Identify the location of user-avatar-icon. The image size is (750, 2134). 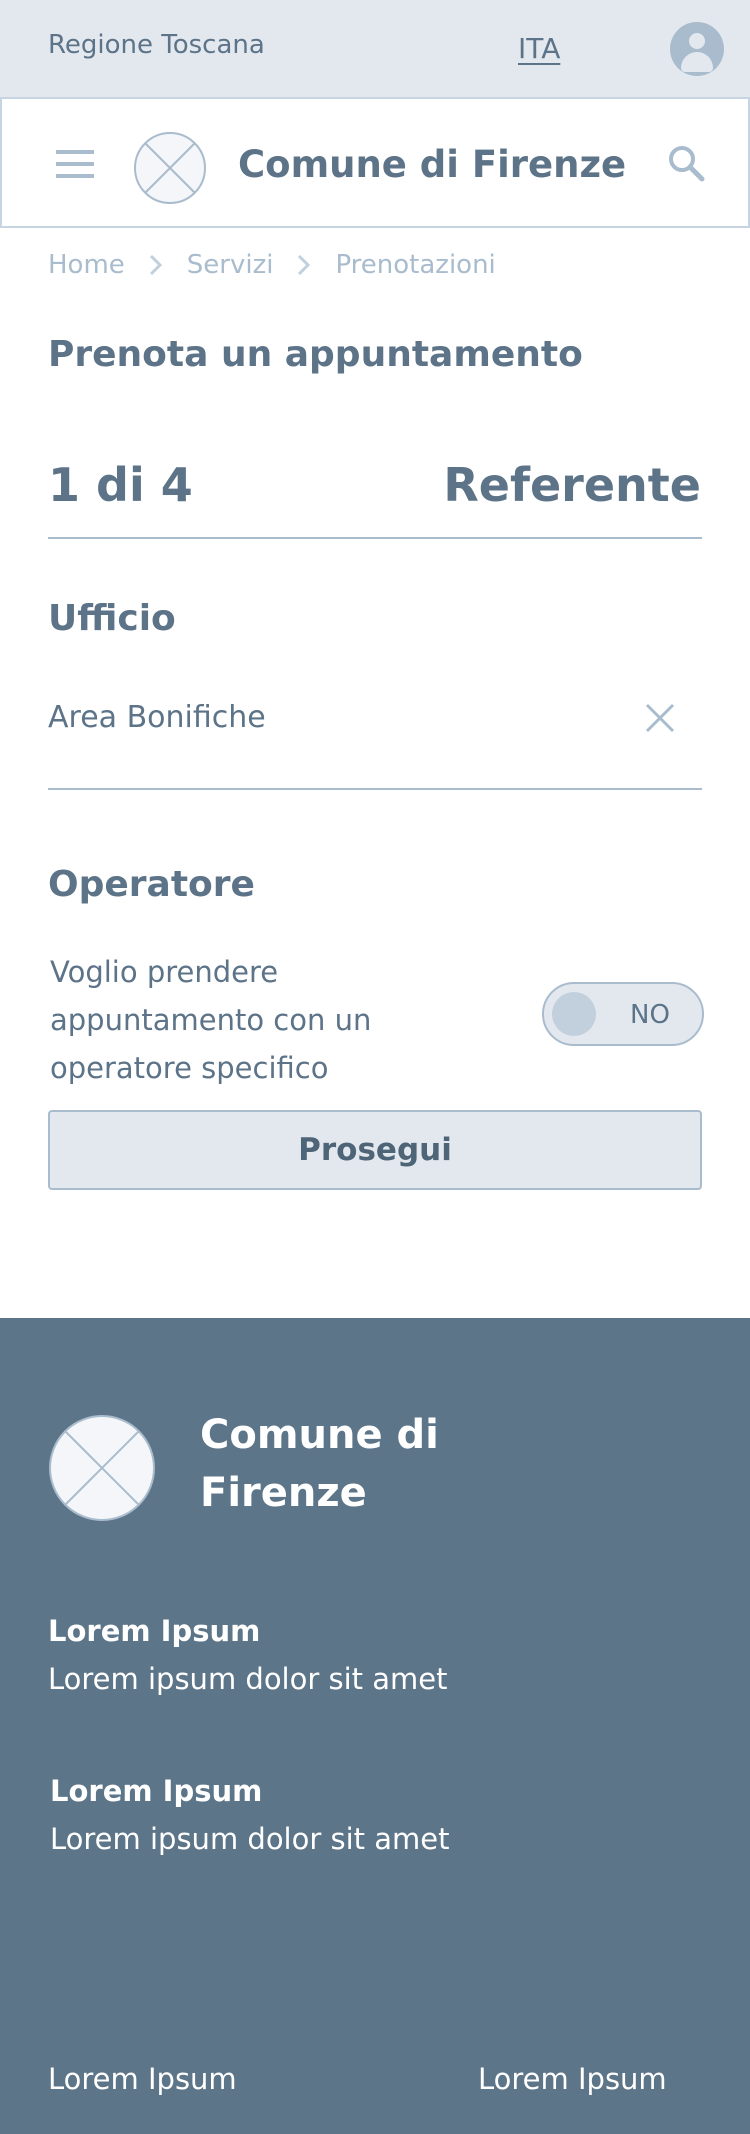
(697, 49).